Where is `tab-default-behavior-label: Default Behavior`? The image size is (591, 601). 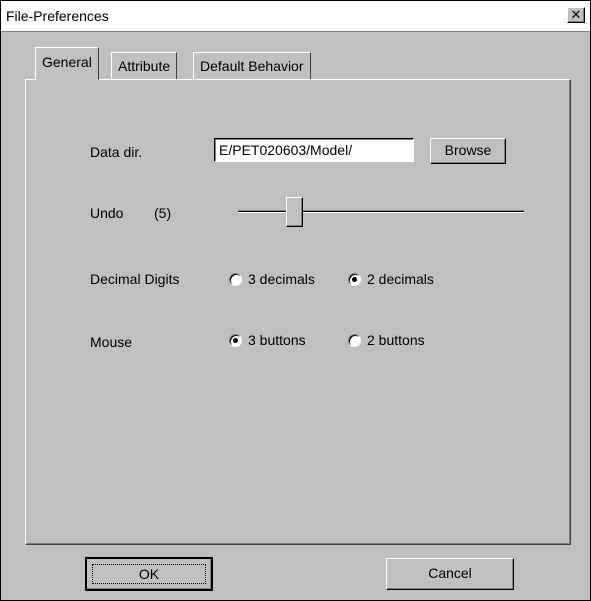
tab-default-behavior-label: Default Behavior is located at coordinates (252, 66).